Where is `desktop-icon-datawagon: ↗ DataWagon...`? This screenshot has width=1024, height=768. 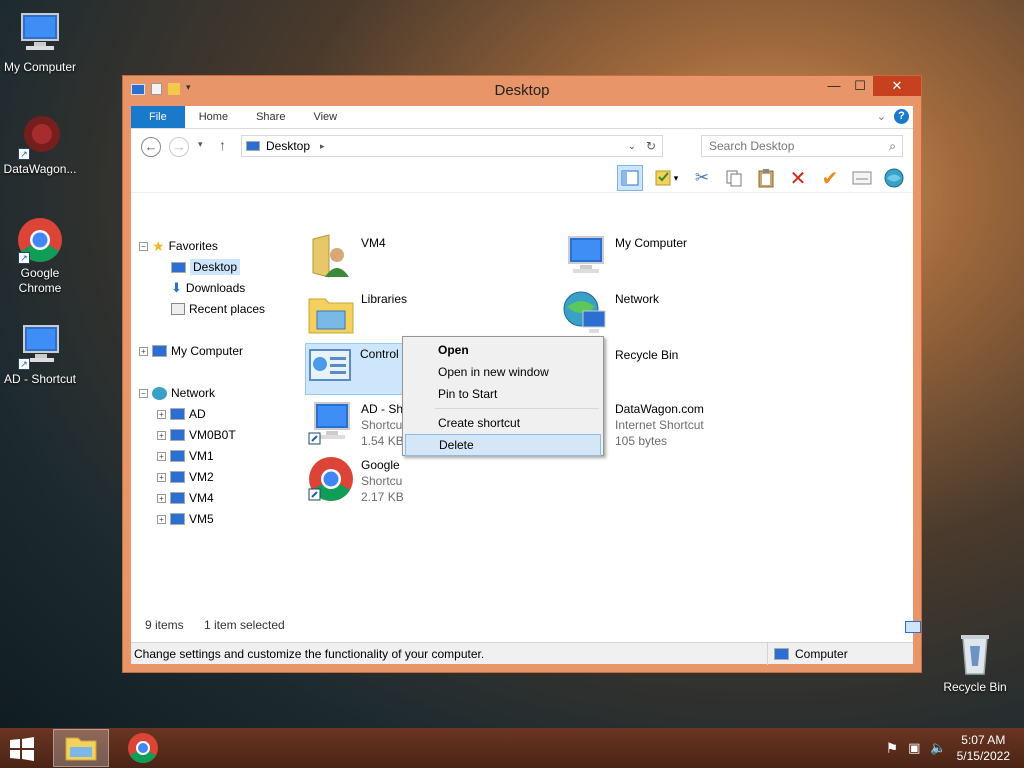
desktop-icon-datawagon: ↗ DataWagon... is located at coordinates (40, 144).